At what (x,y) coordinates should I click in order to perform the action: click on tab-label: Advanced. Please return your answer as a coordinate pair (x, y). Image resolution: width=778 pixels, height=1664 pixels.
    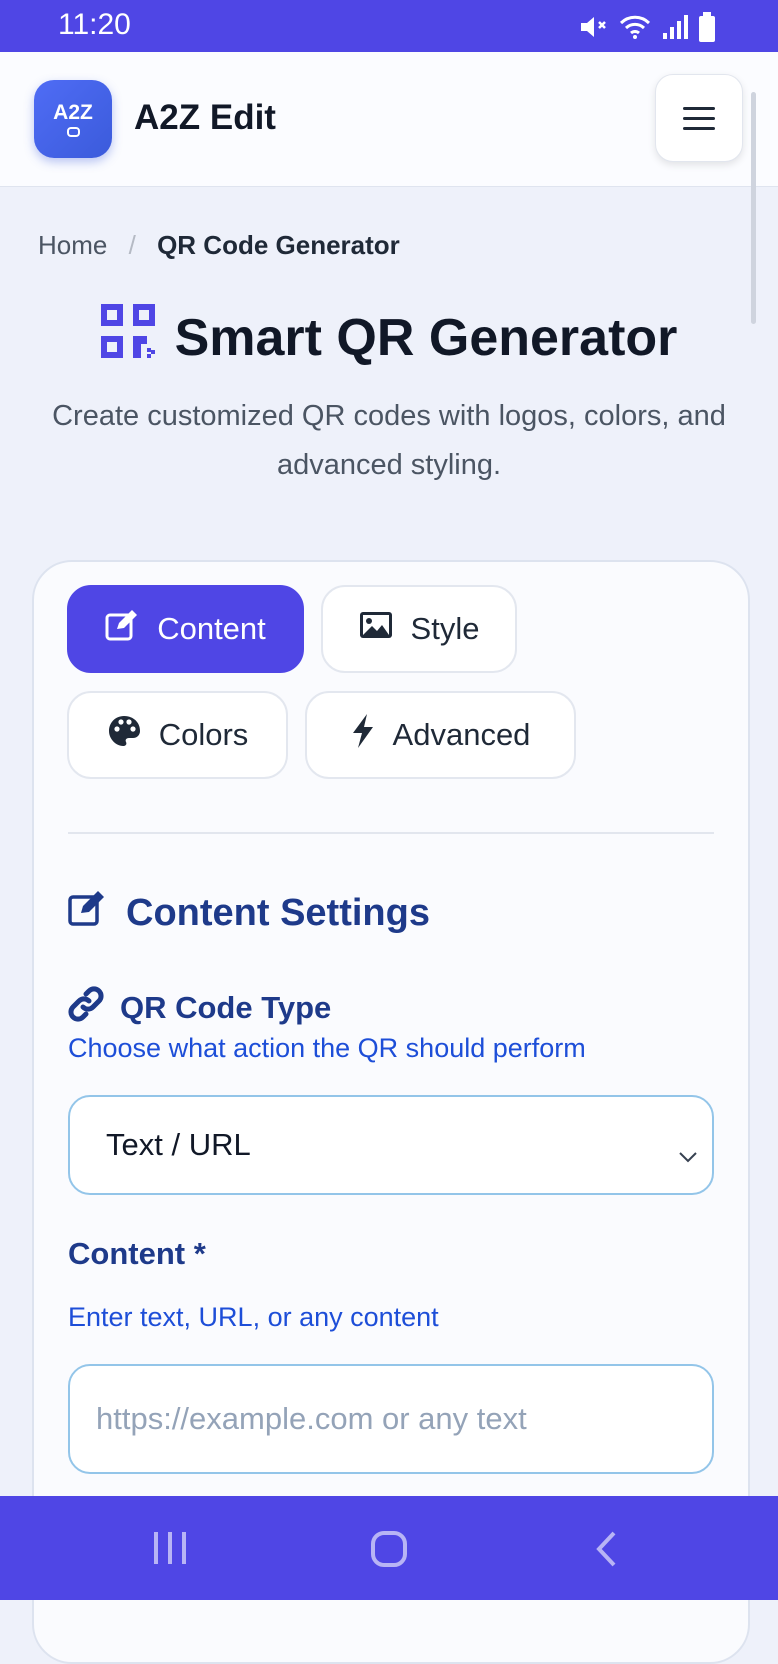
    Looking at the image, I should click on (461, 734).